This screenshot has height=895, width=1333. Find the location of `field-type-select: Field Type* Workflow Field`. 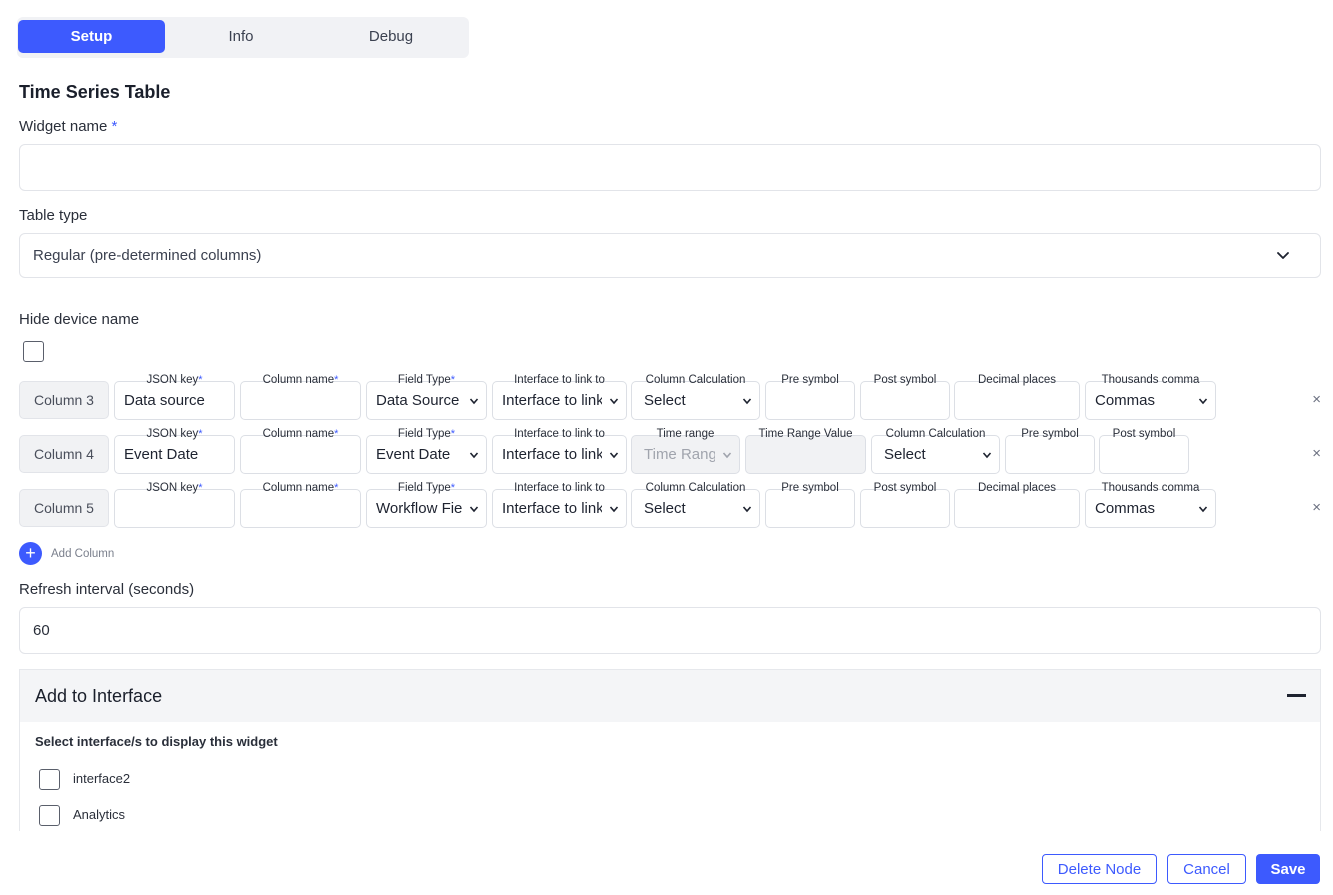

field-type-select: Field Type* Workflow Field is located at coordinates (426, 505).